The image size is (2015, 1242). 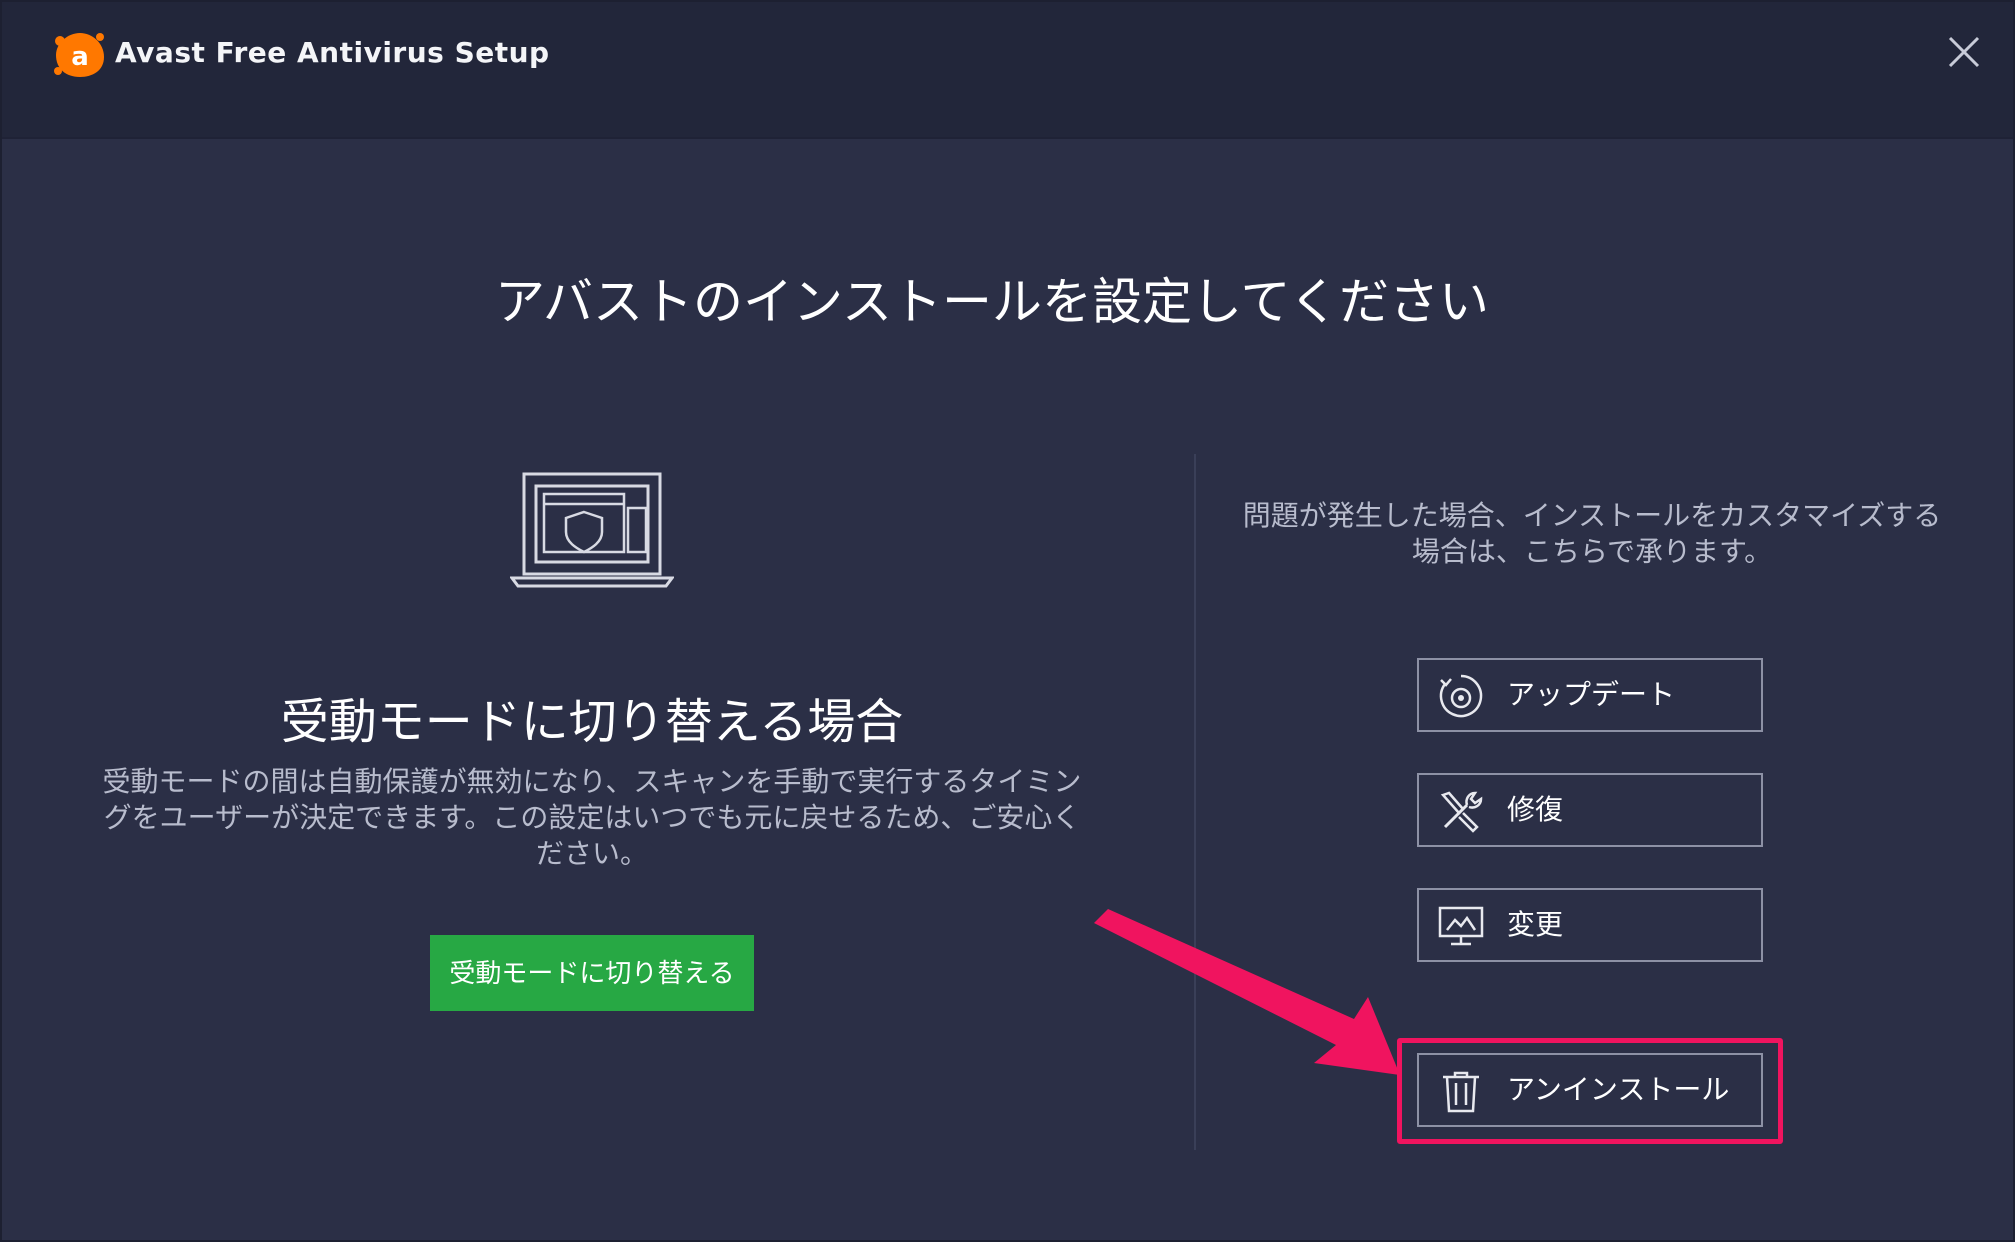 I want to click on repair-label: 修復, so click(x=1535, y=809).